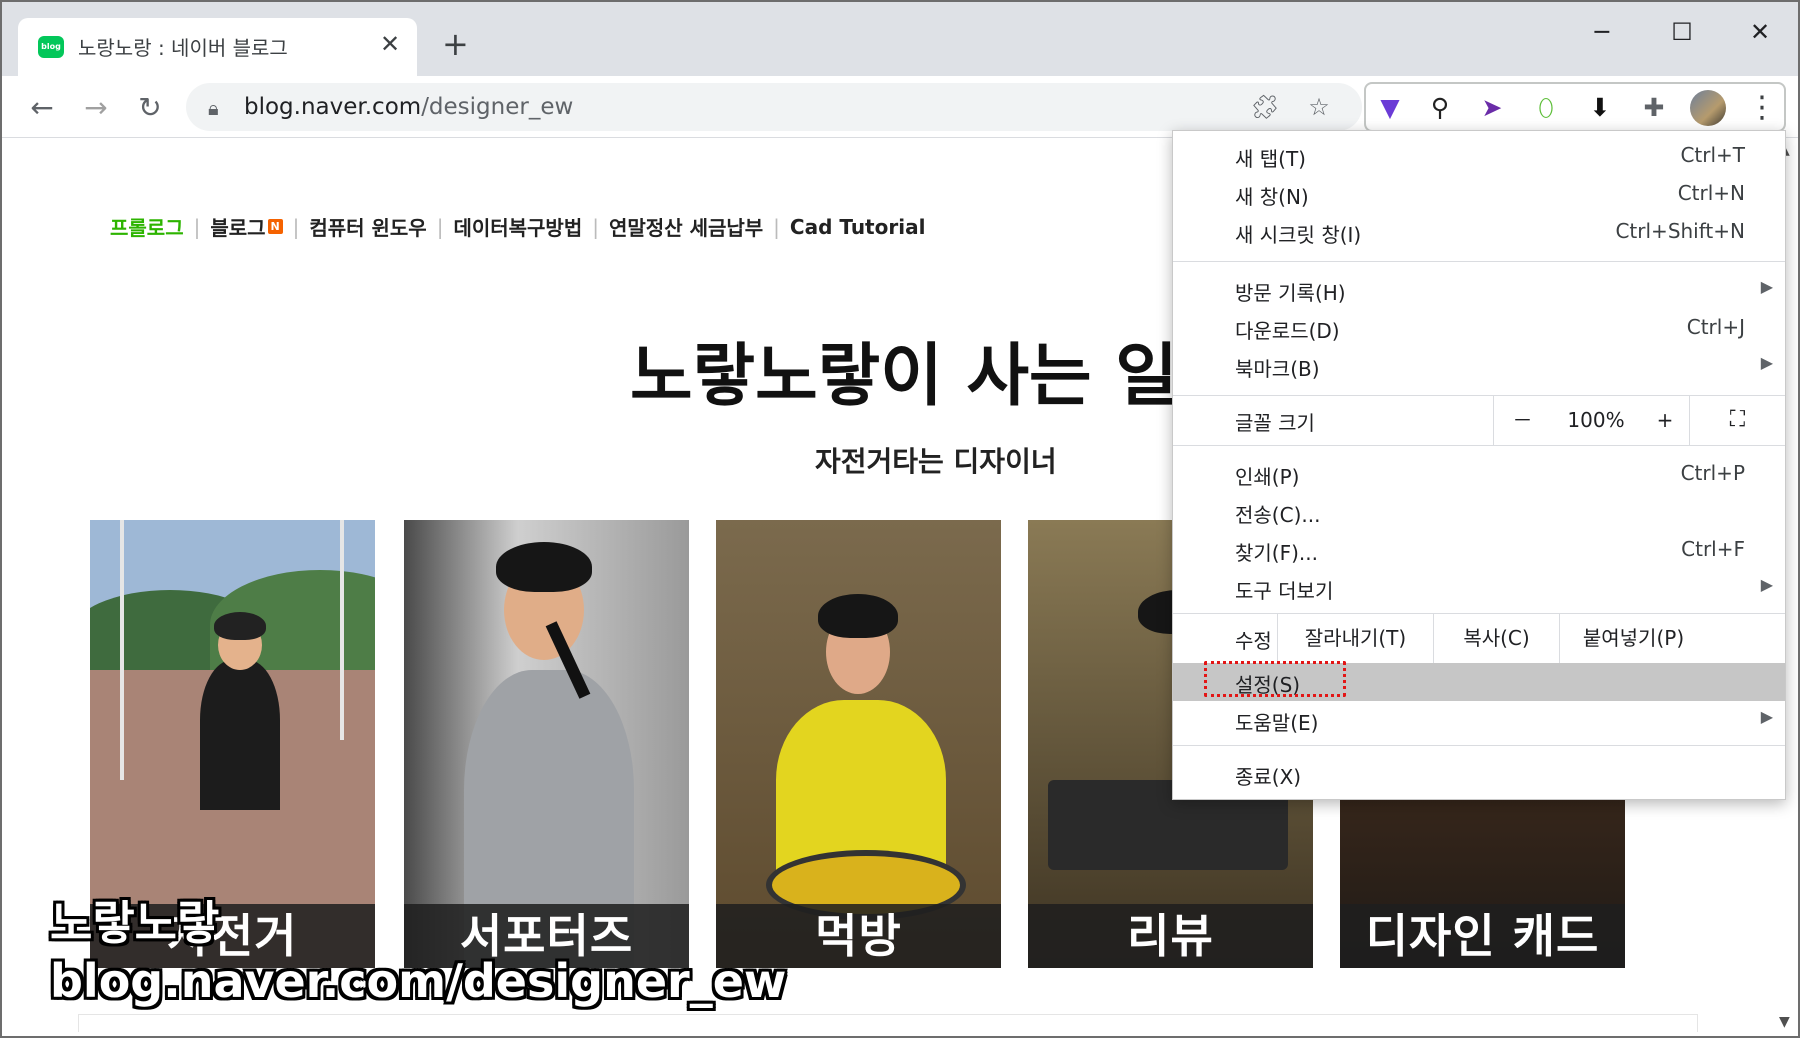  What do you see at coordinates (1275, 423) in the screenshot?
I see `zoom-label: 글꼴 크기` at bounding box center [1275, 423].